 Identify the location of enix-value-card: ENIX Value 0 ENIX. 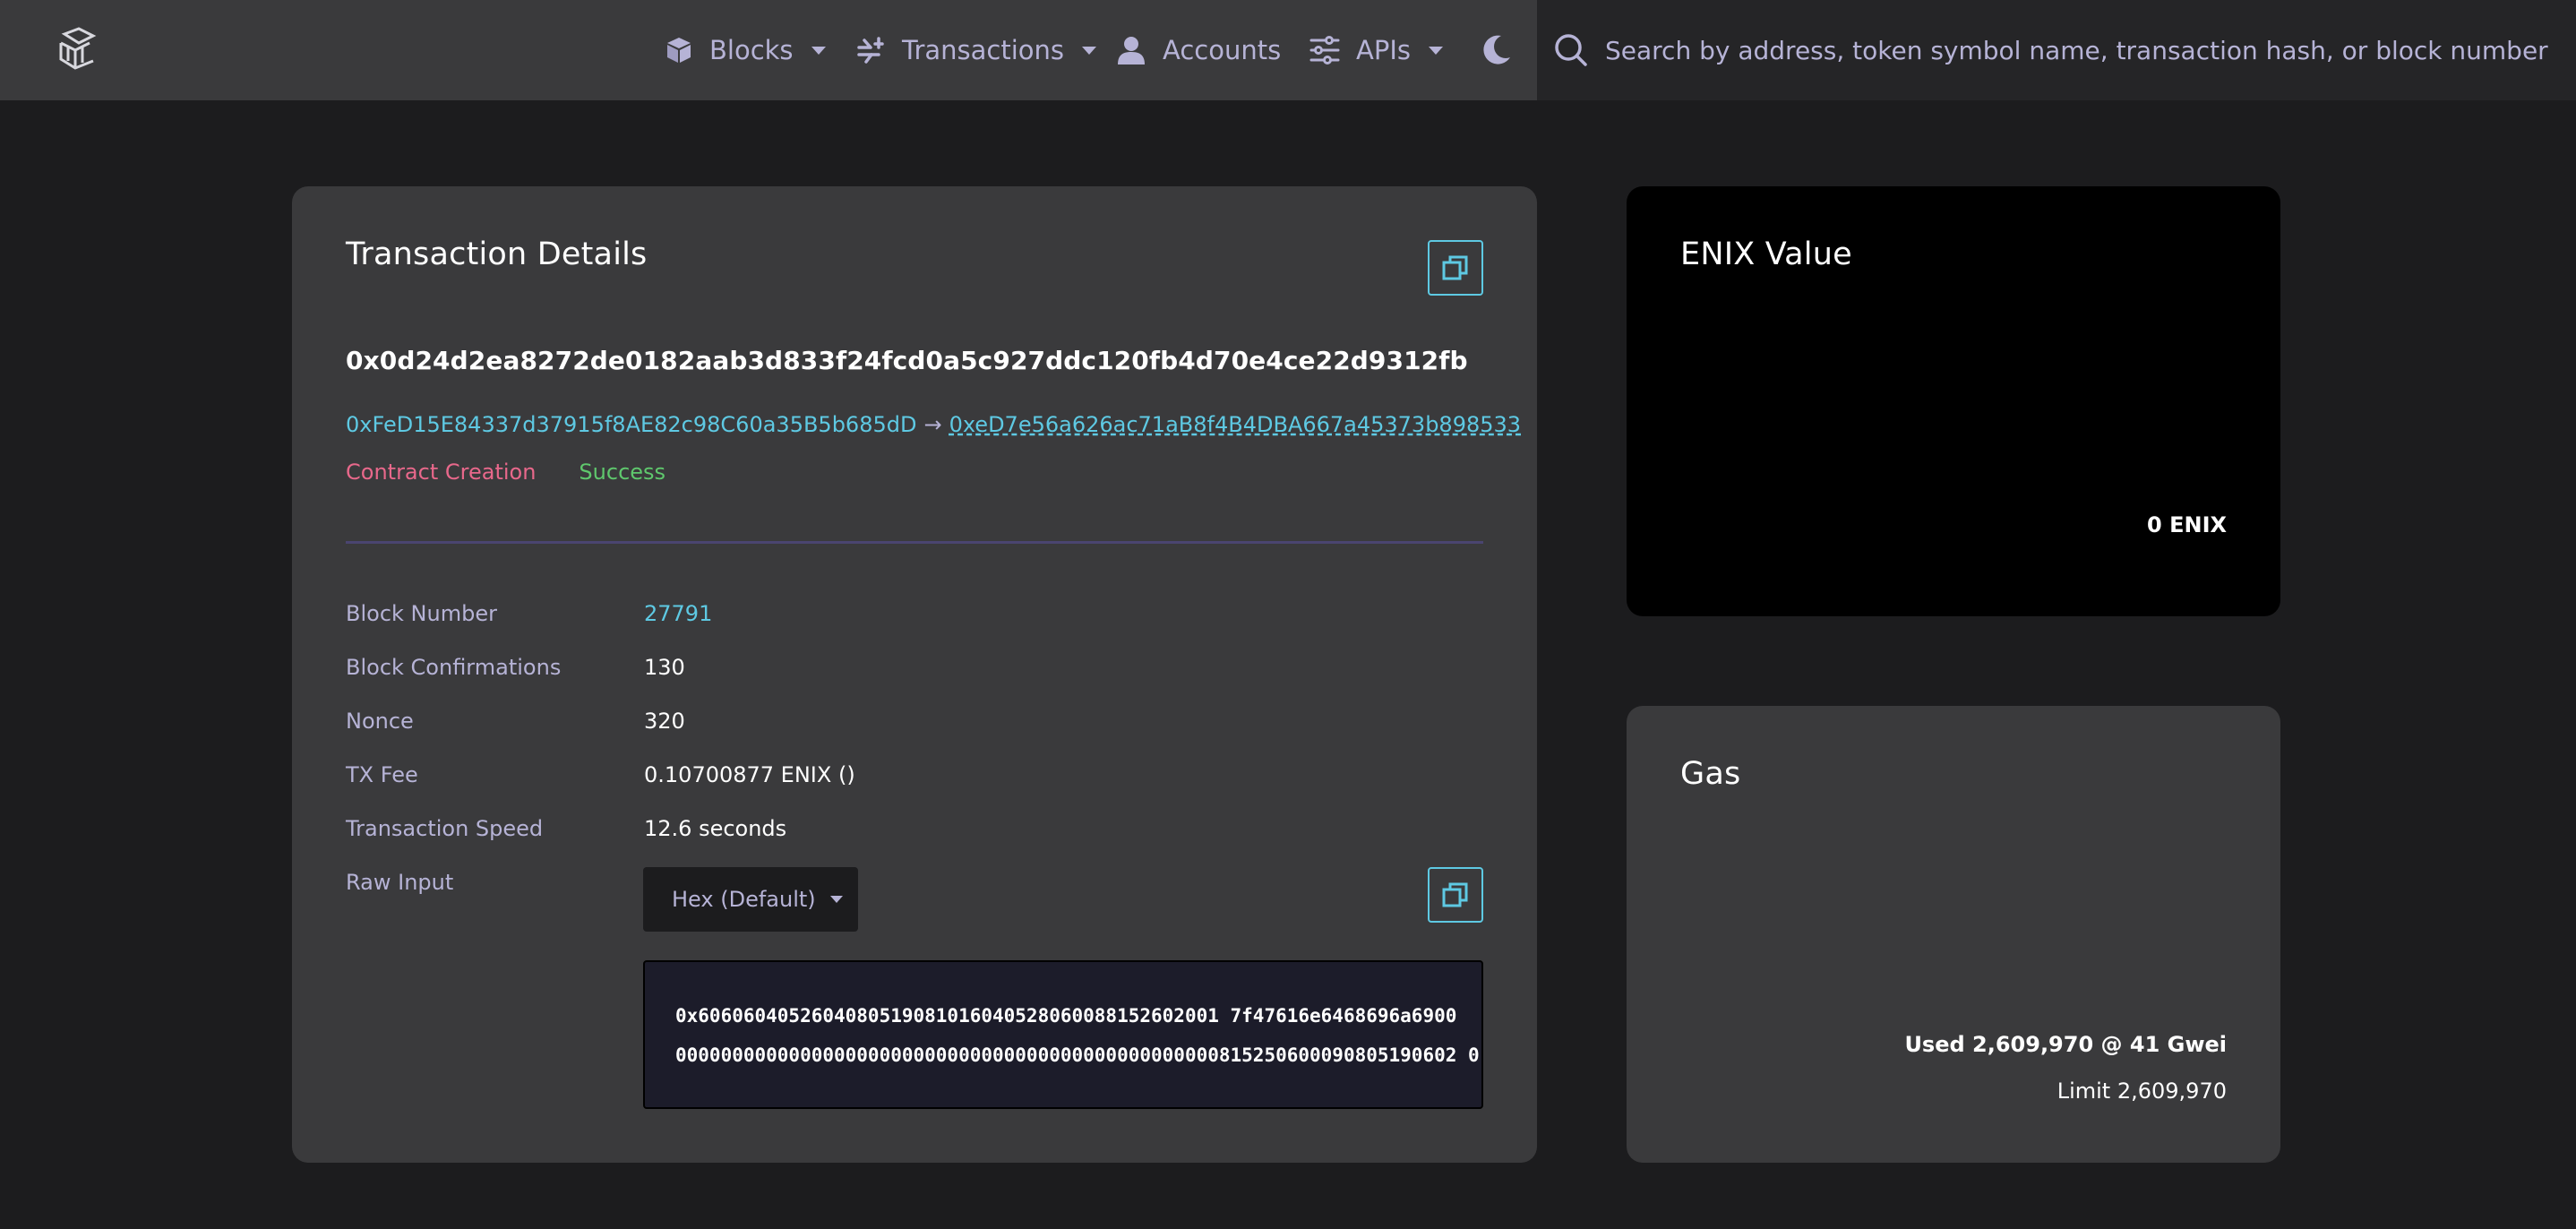
(1953, 401).